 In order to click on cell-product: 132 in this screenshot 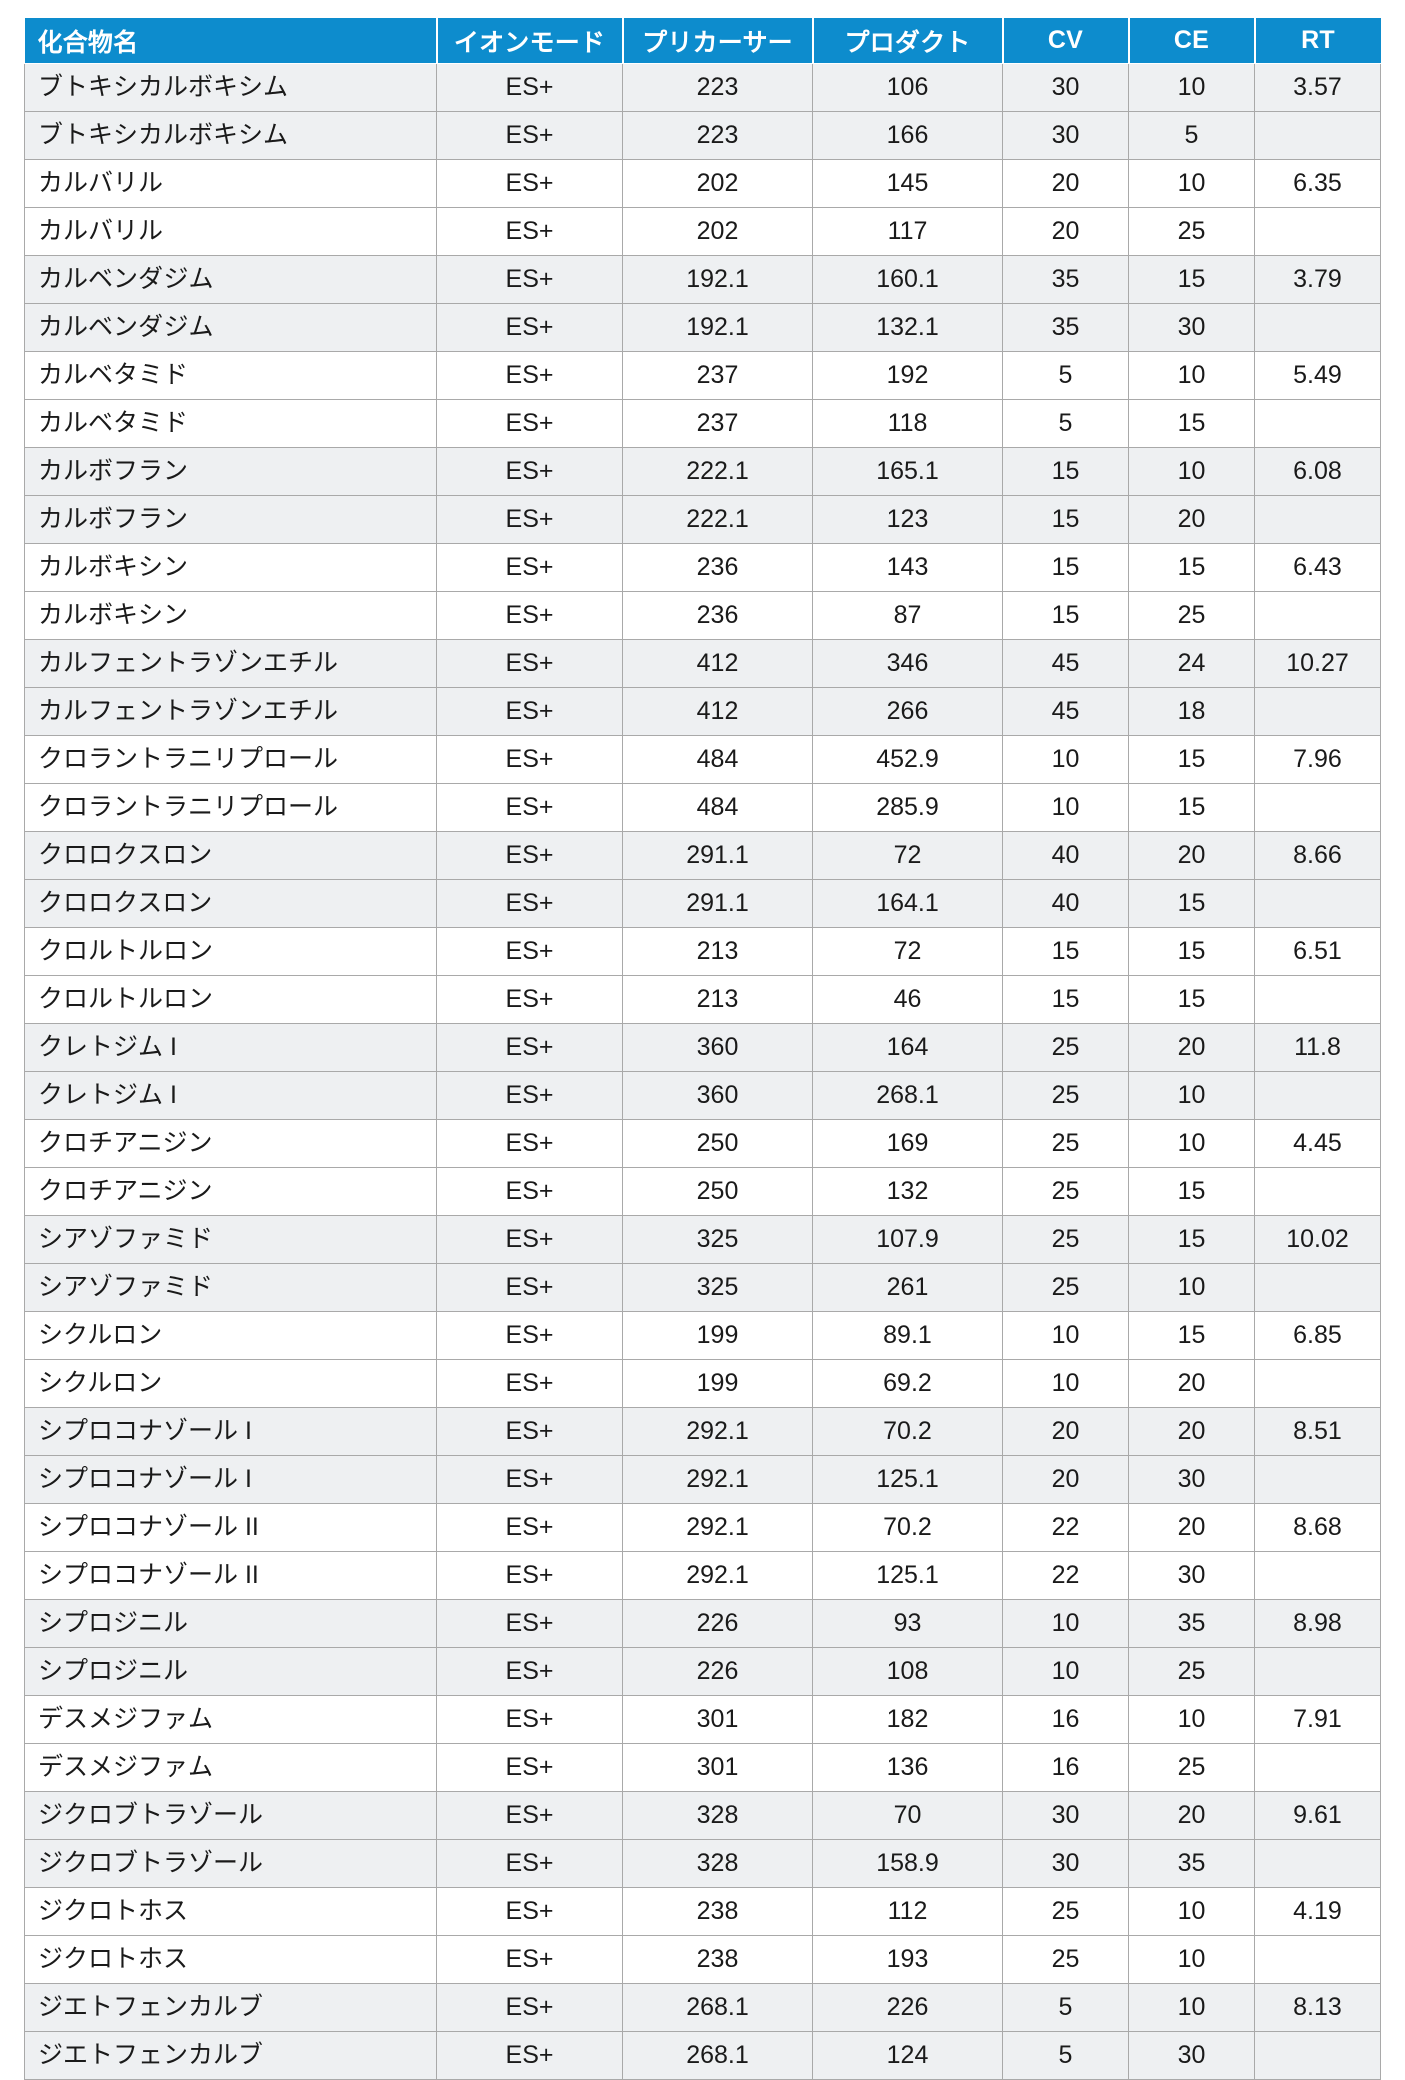, I will do `click(907, 1191)`.